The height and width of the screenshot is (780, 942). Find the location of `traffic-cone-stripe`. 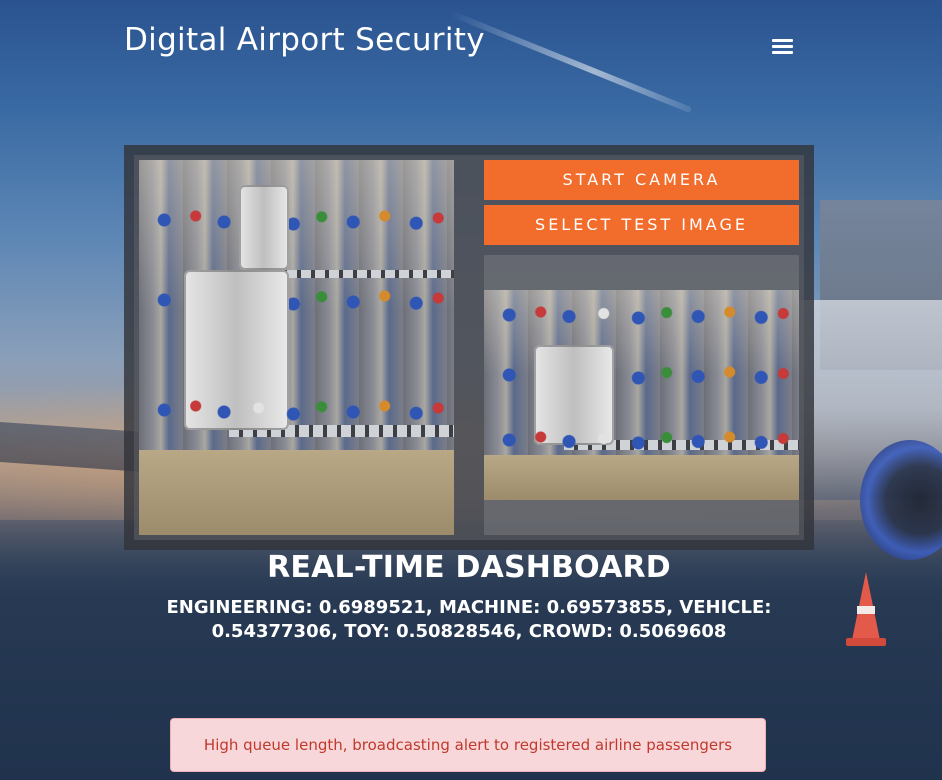

traffic-cone-stripe is located at coordinates (866, 610).